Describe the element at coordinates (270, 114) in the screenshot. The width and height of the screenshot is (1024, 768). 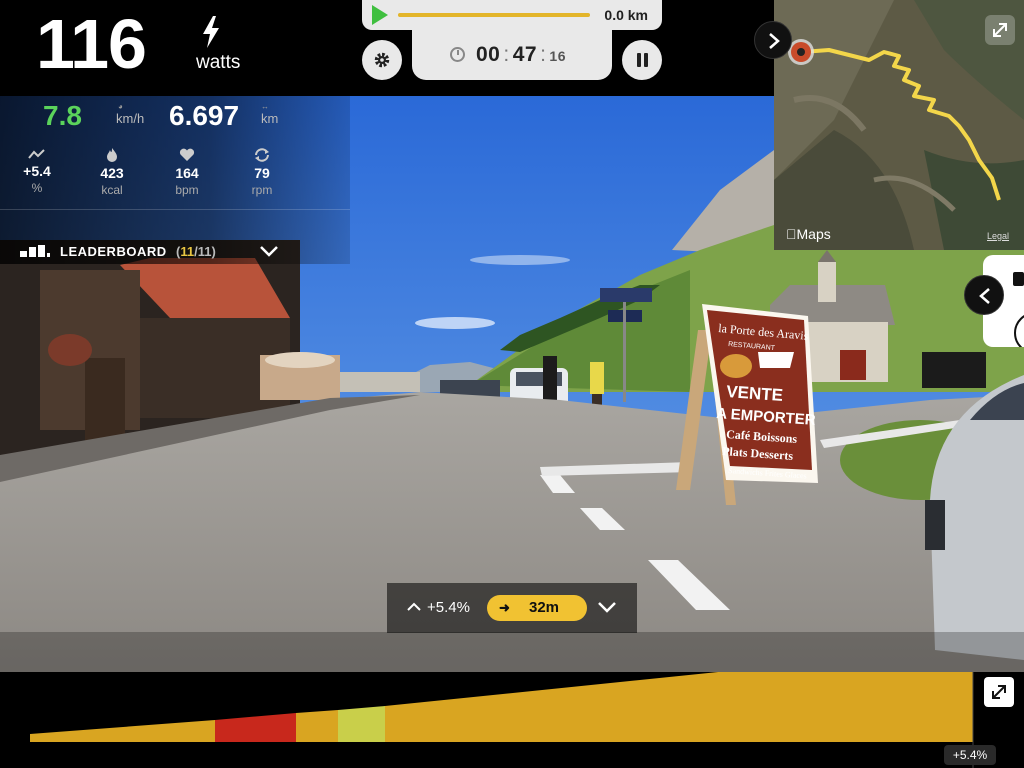
I see `distance-unit: ↔ km` at that location.